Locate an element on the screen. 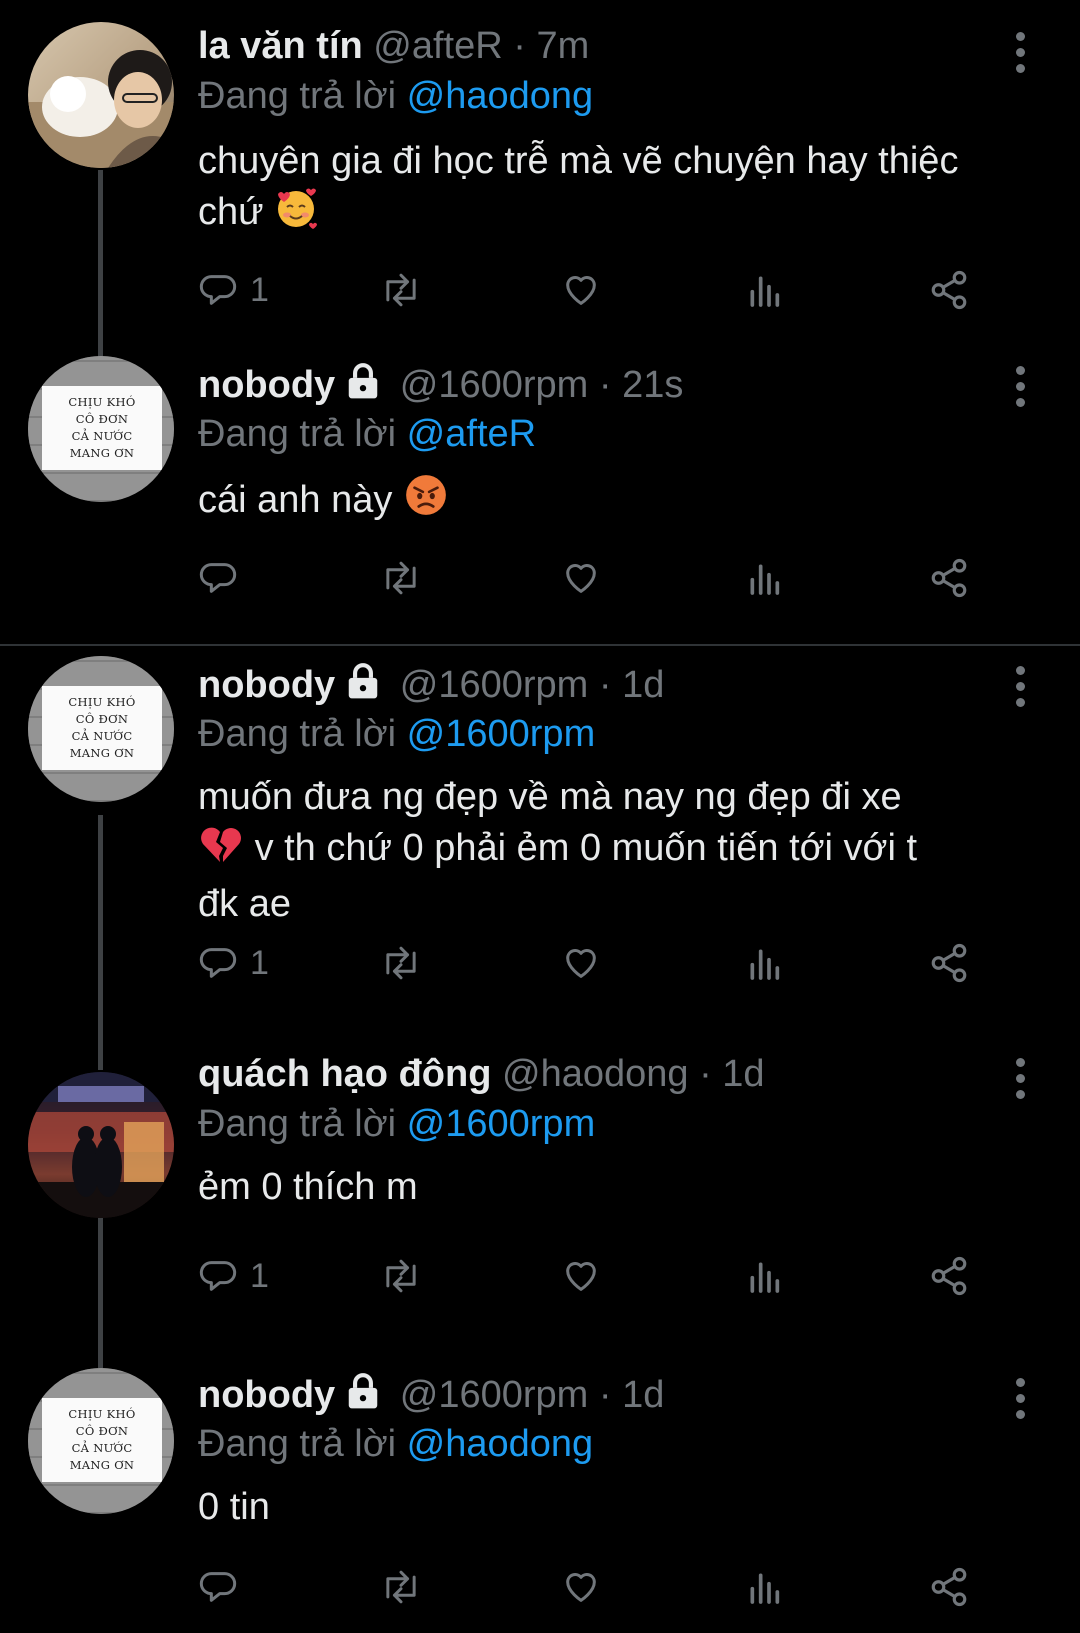 This screenshot has height=1633, width=1080. replying-to: Đang trả lời @haodong is located at coordinates (395, 1444).